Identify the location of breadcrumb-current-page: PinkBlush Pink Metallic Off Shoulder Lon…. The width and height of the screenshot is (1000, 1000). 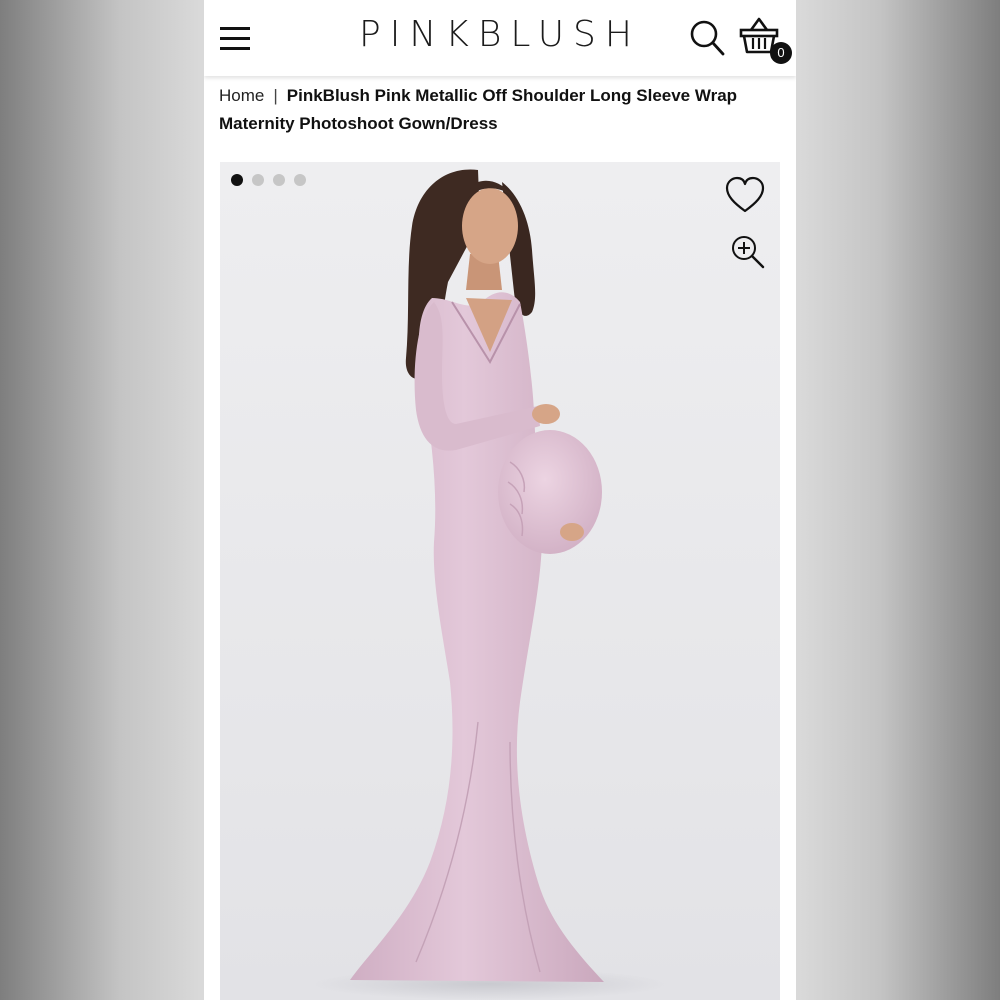
(478, 109).